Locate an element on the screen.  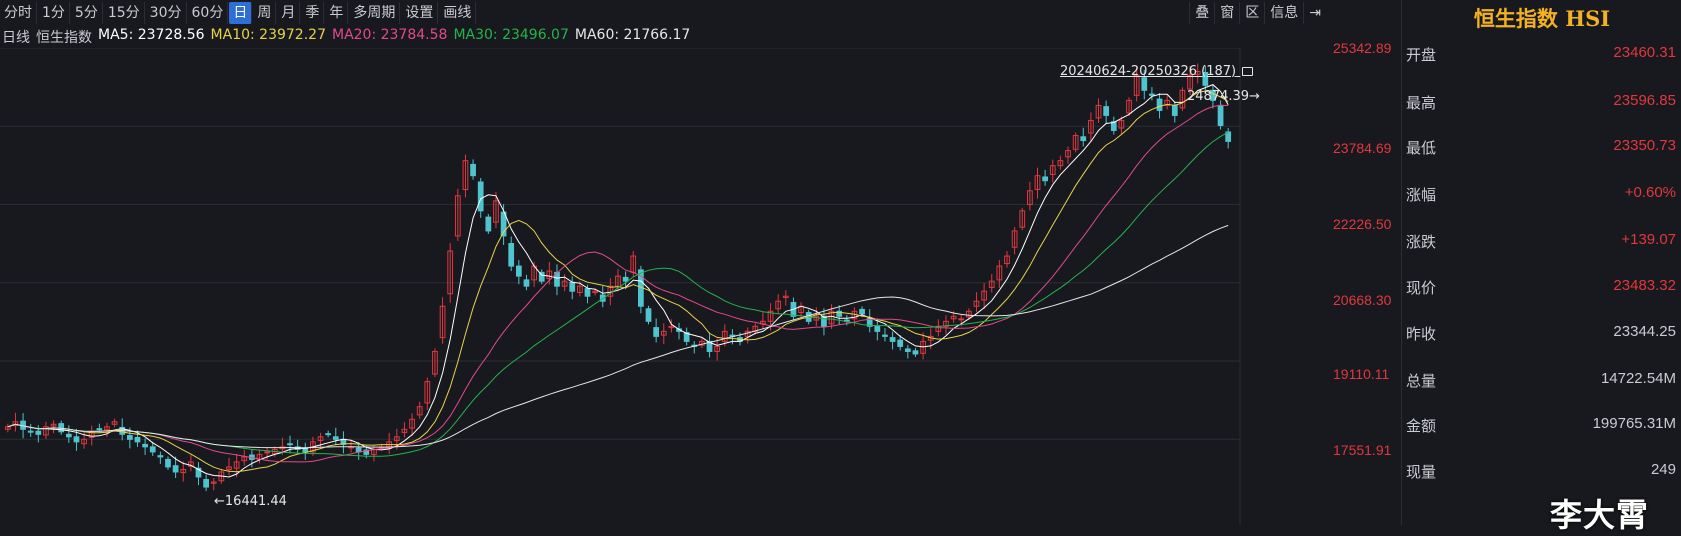
period-tab: 周 is located at coordinates (265, 12).